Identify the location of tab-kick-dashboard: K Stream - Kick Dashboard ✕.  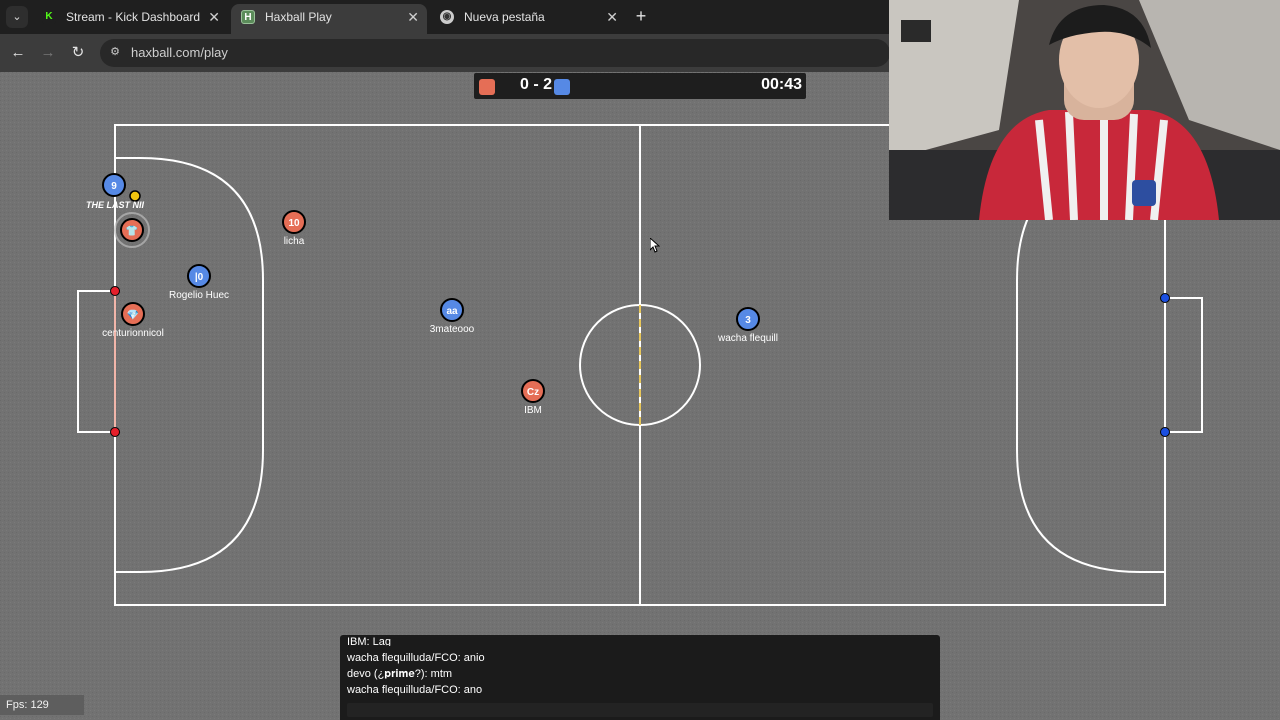
(130, 19).